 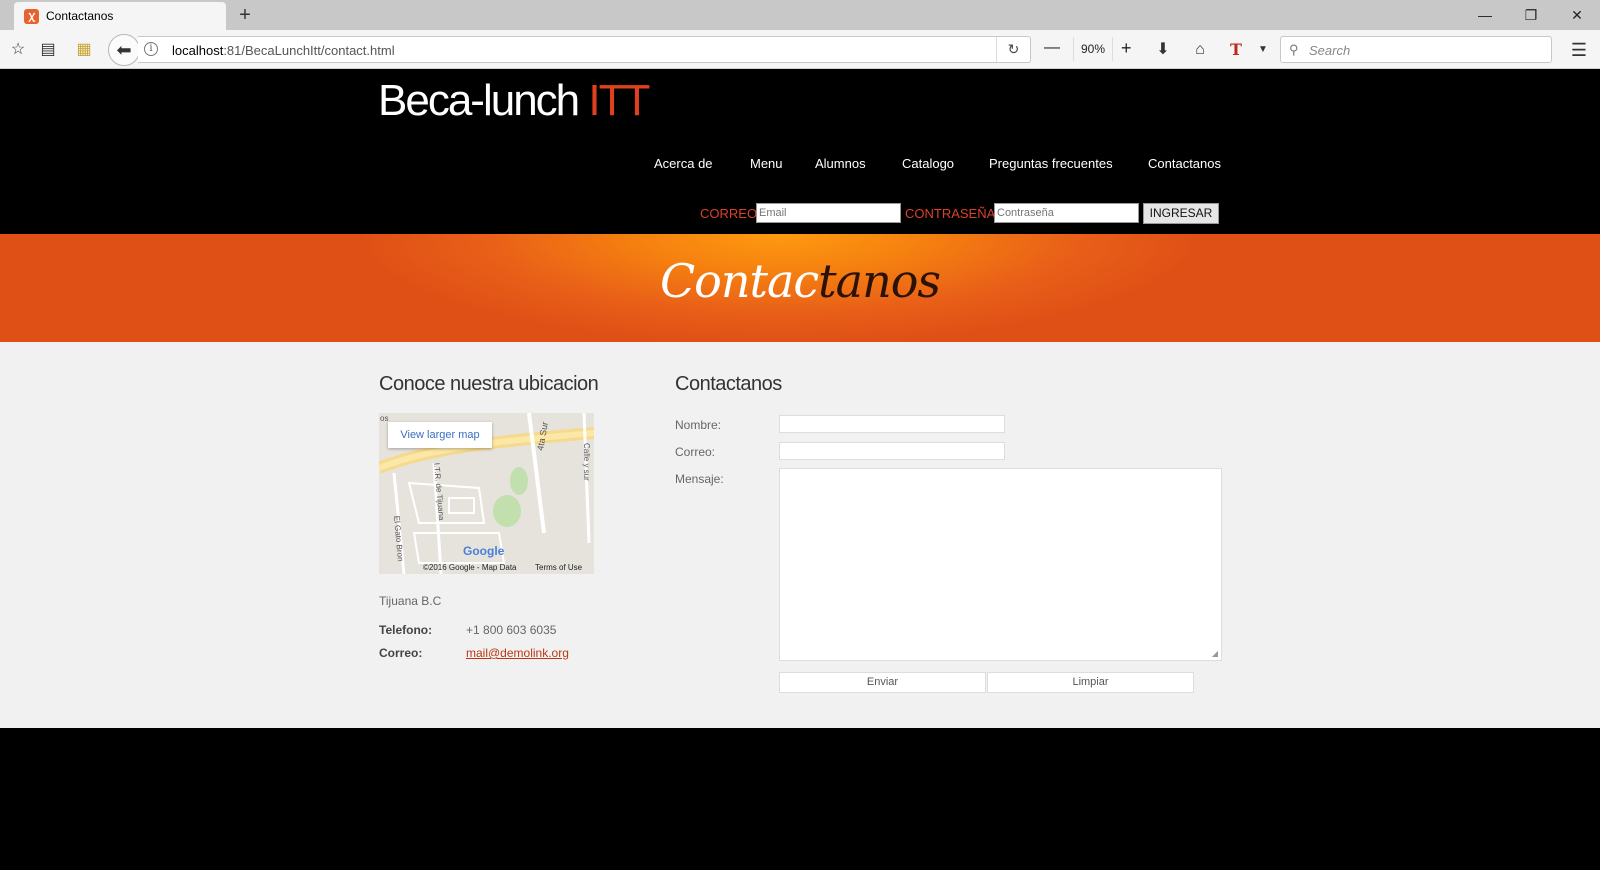 I want to click on password-label: CONTRASEÑA, so click(x=950, y=213).